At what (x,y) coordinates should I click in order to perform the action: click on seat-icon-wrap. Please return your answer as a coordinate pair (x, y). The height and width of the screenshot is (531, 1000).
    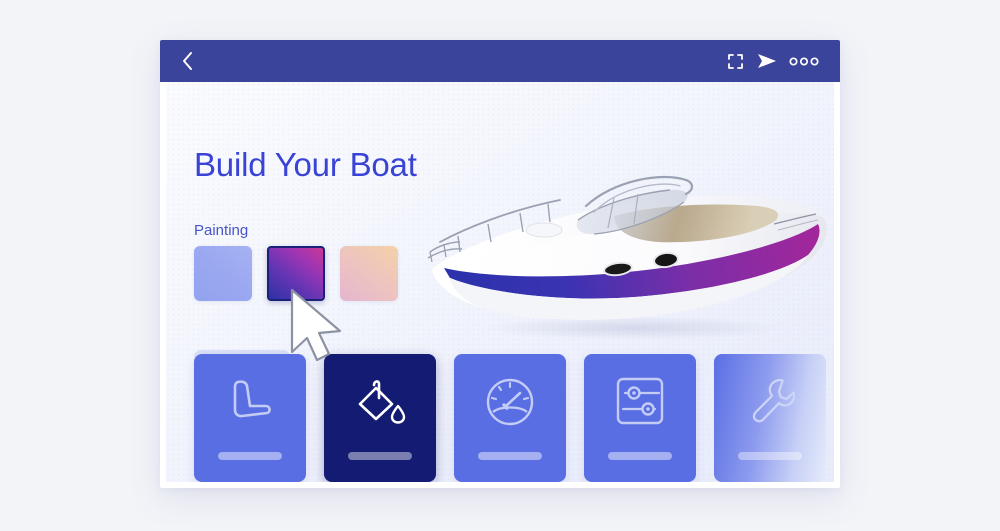
    Looking at the image, I should click on (250, 401).